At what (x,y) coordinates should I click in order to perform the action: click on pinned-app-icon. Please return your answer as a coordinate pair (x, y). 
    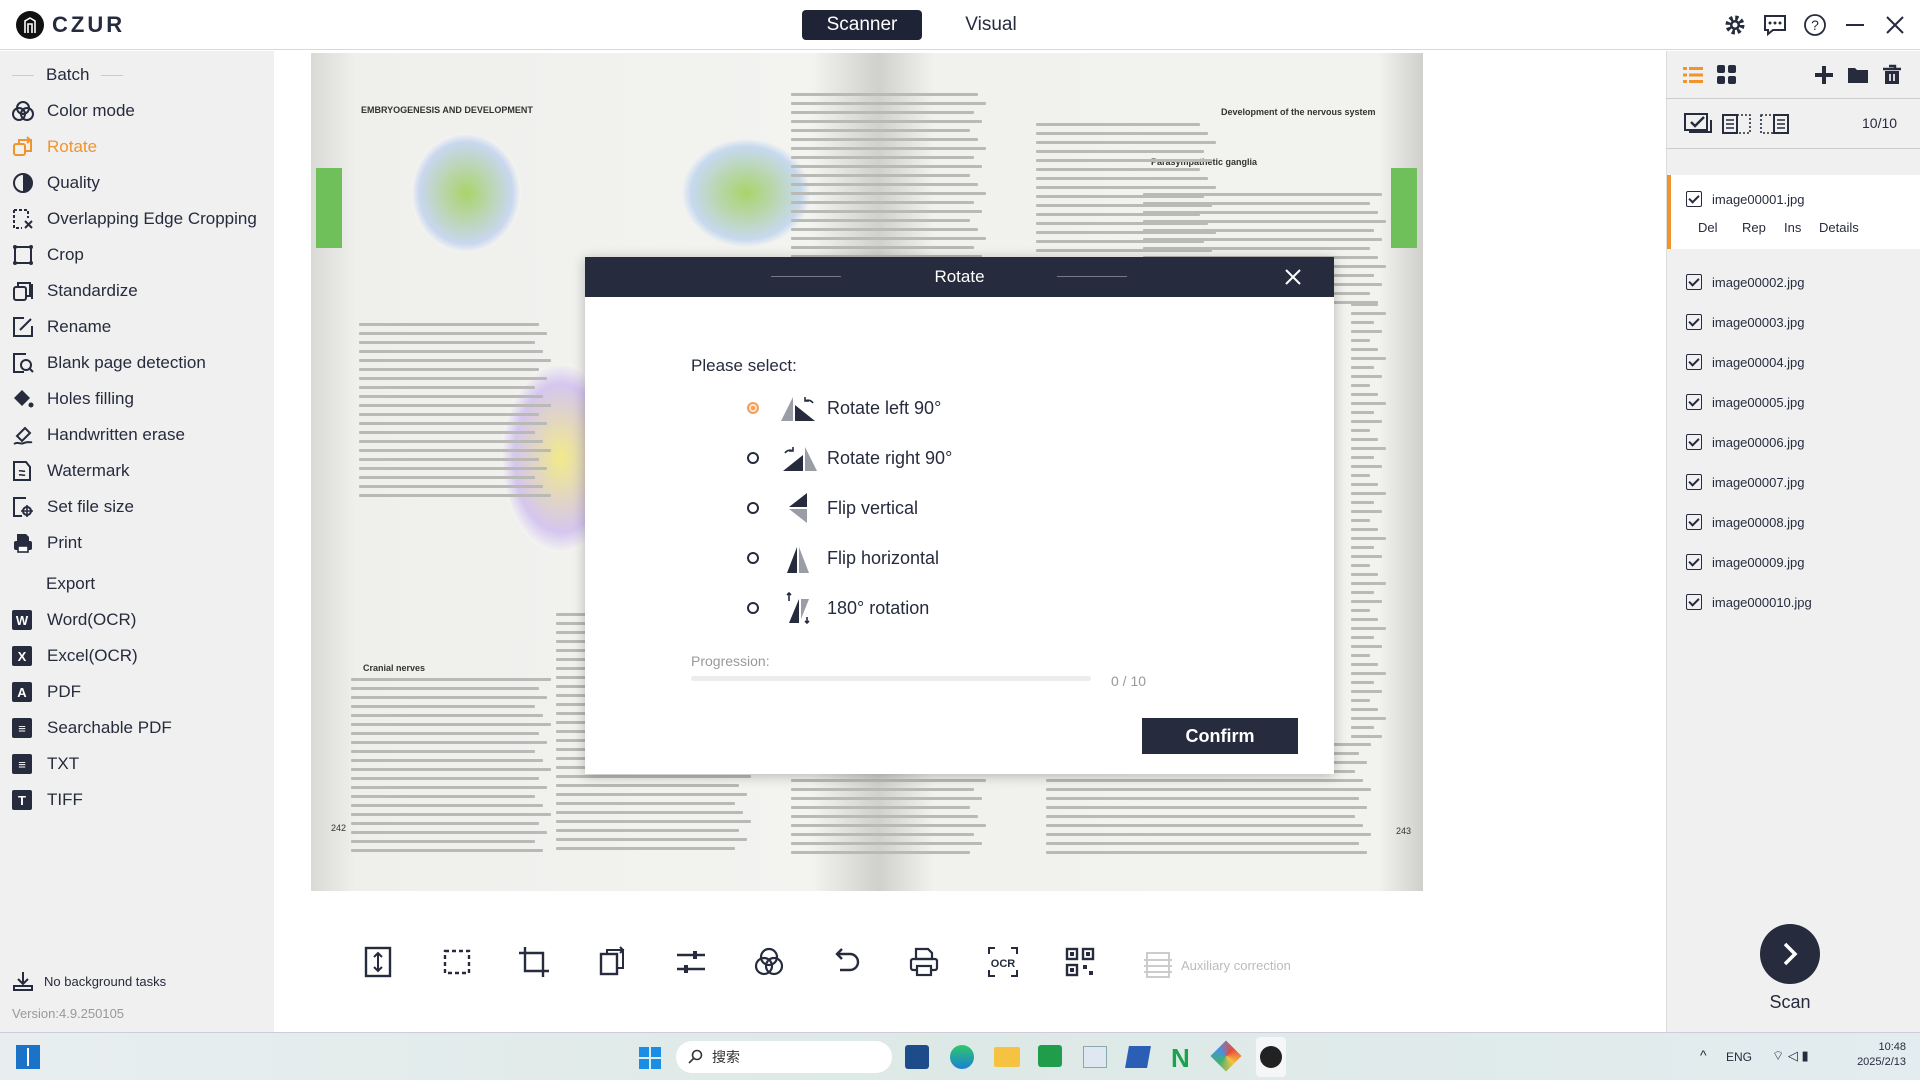
    Looking at the image, I should click on (1226, 1056).